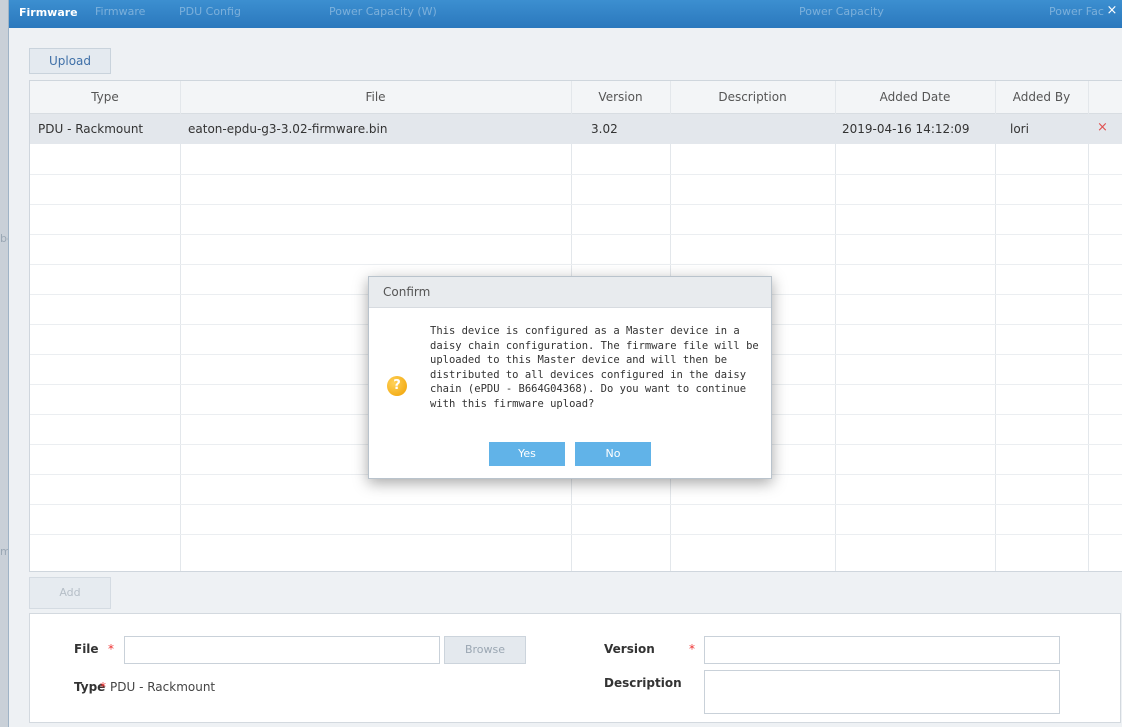  Describe the element at coordinates (629, 649) in the screenshot. I see `version-label: Version` at that location.